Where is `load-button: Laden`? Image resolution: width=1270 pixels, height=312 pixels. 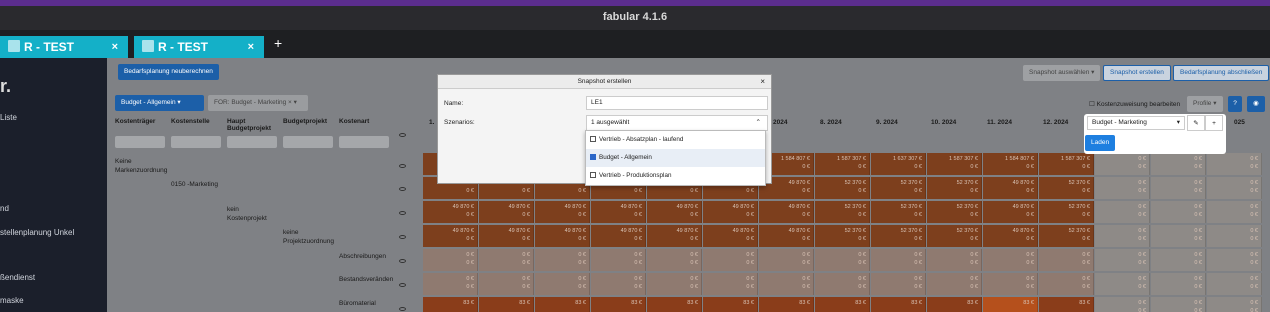 load-button: Laden is located at coordinates (1100, 143).